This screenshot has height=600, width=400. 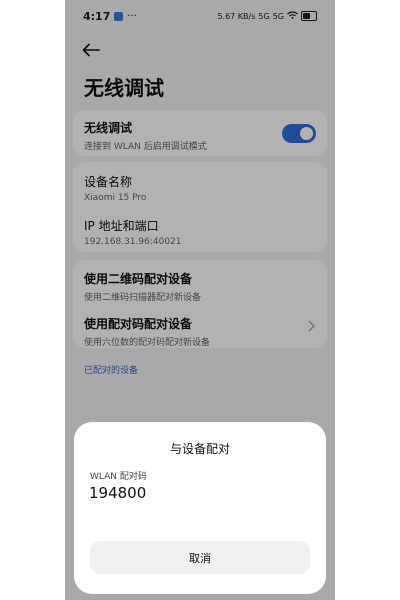 What do you see at coordinates (118, 493) in the screenshot?
I see `pairing-code-value: 194800` at bounding box center [118, 493].